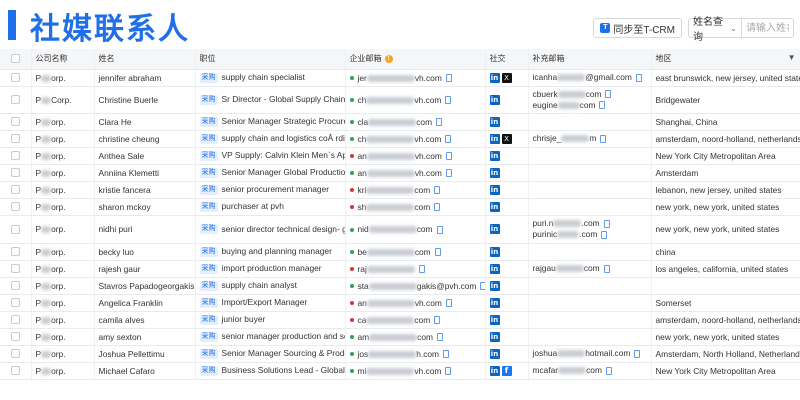 Image resolution: width=800 pixels, height=400 pixels. I want to click on facebook-icon: f, so click(506, 370).